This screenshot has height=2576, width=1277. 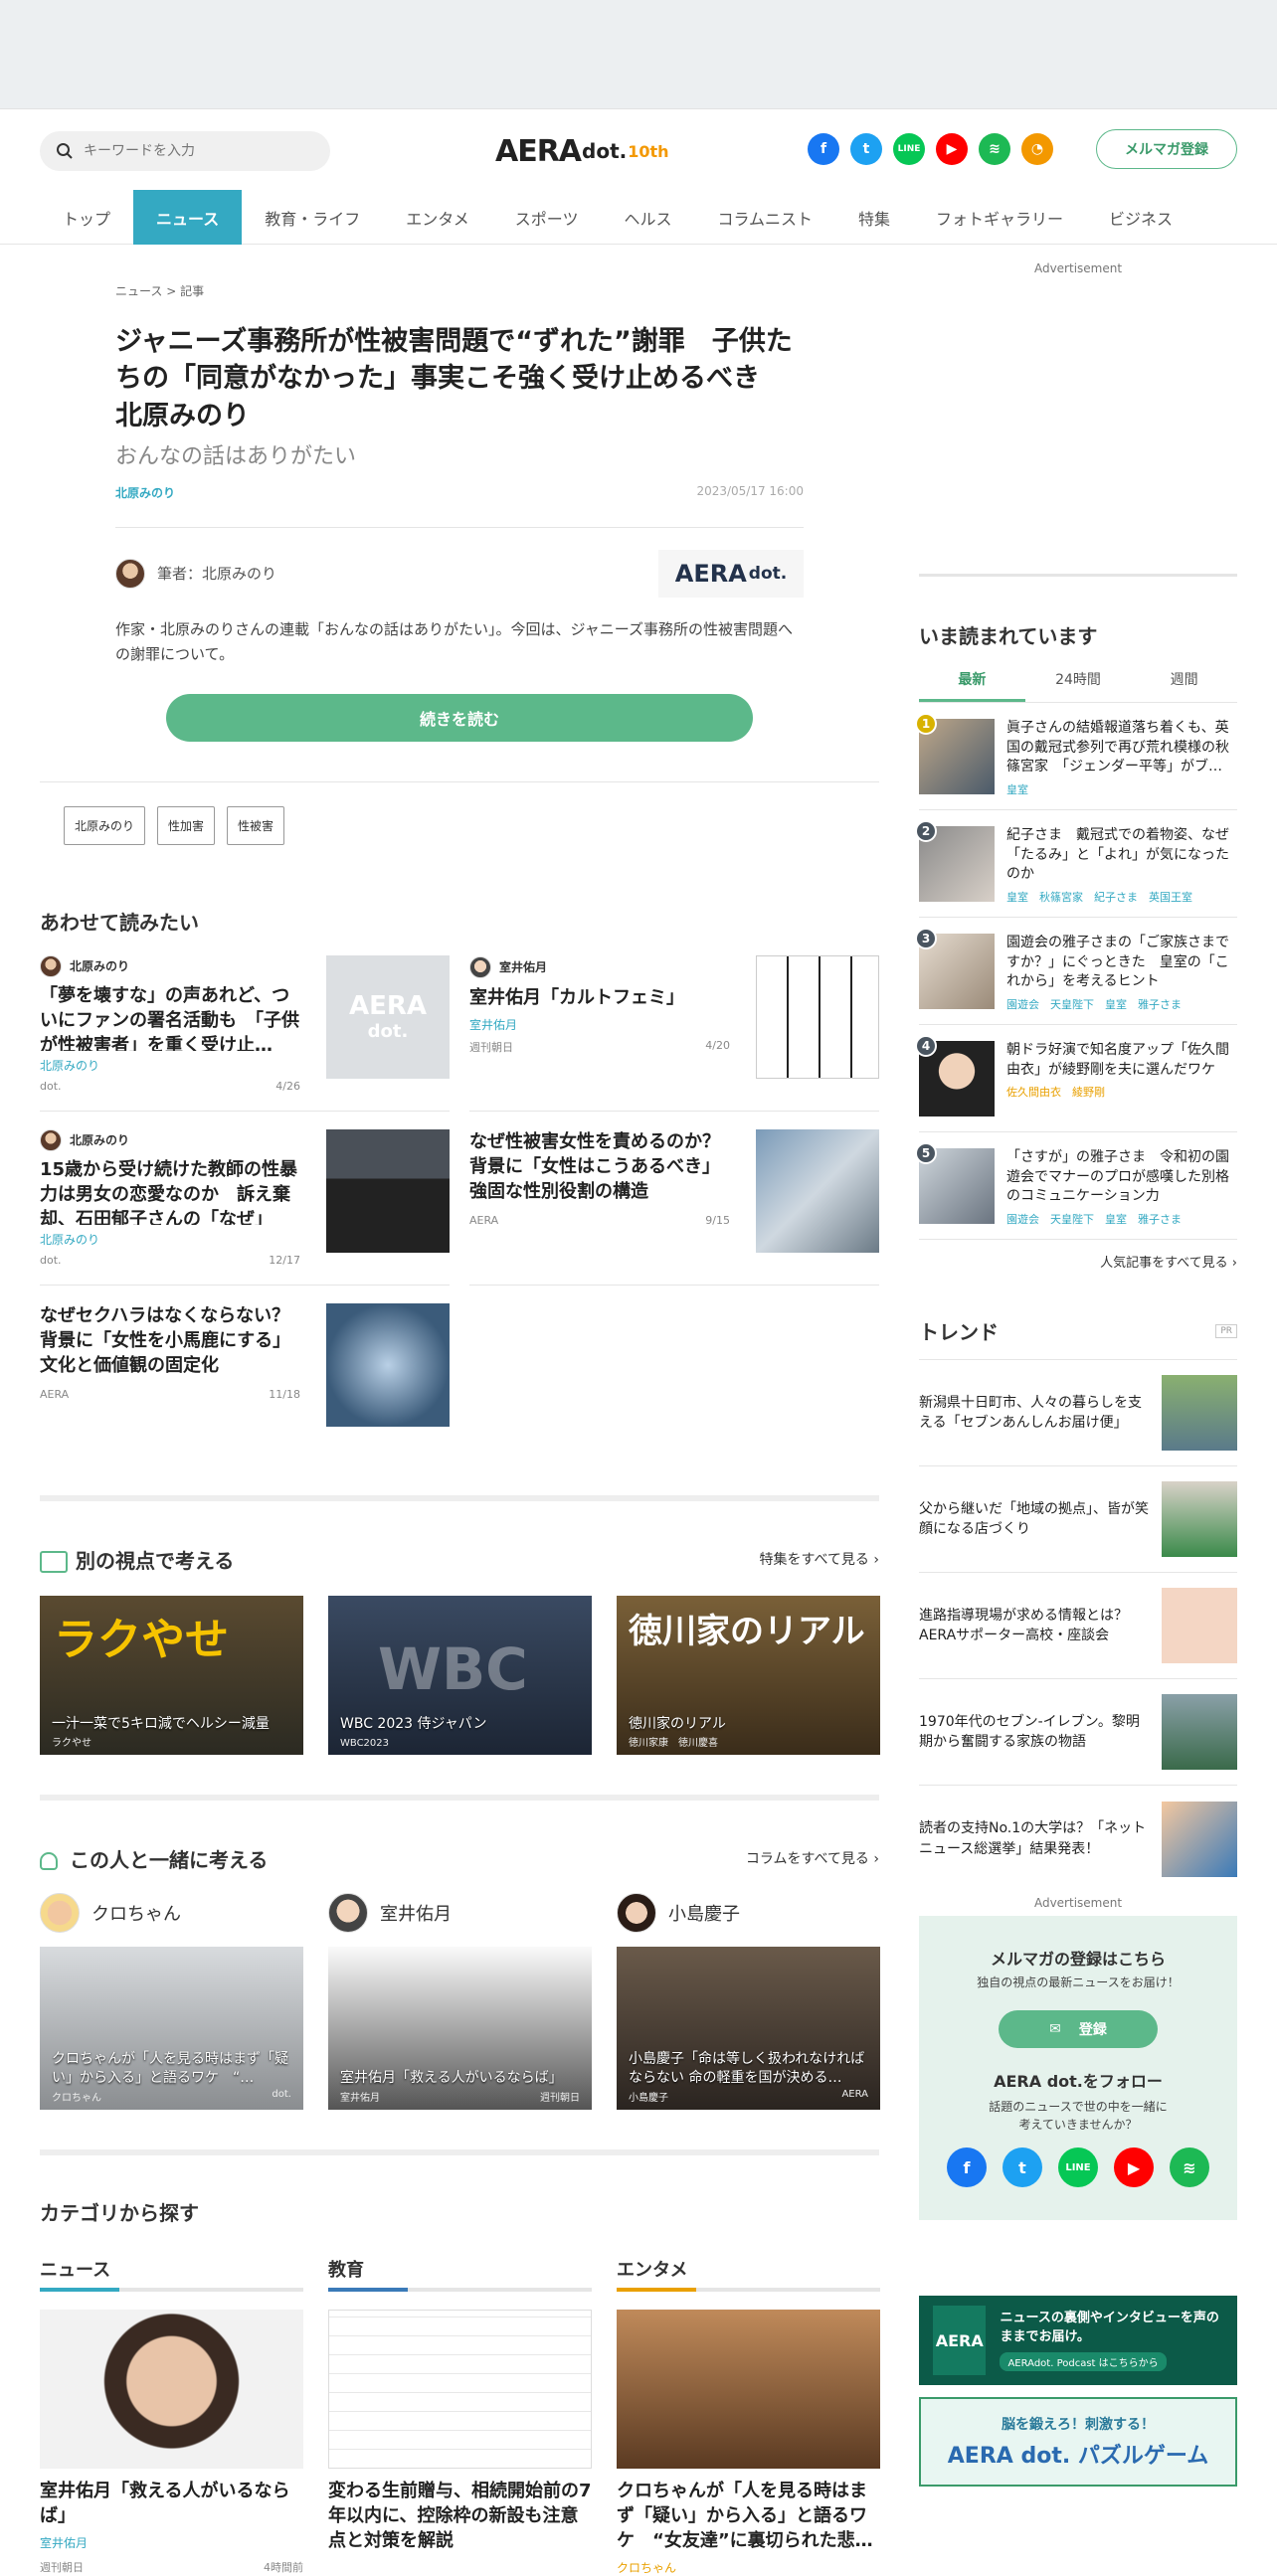 I want to click on related-heading: あわせて読みたい, so click(x=119, y=922).